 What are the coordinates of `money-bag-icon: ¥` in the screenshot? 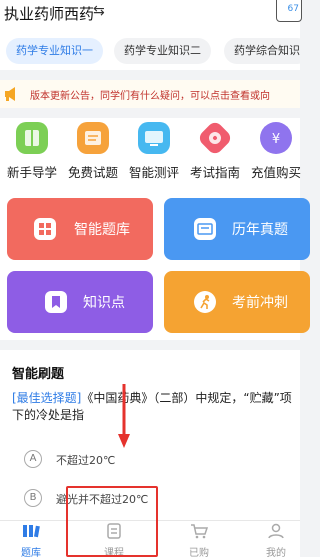 It's located at (276, 138).